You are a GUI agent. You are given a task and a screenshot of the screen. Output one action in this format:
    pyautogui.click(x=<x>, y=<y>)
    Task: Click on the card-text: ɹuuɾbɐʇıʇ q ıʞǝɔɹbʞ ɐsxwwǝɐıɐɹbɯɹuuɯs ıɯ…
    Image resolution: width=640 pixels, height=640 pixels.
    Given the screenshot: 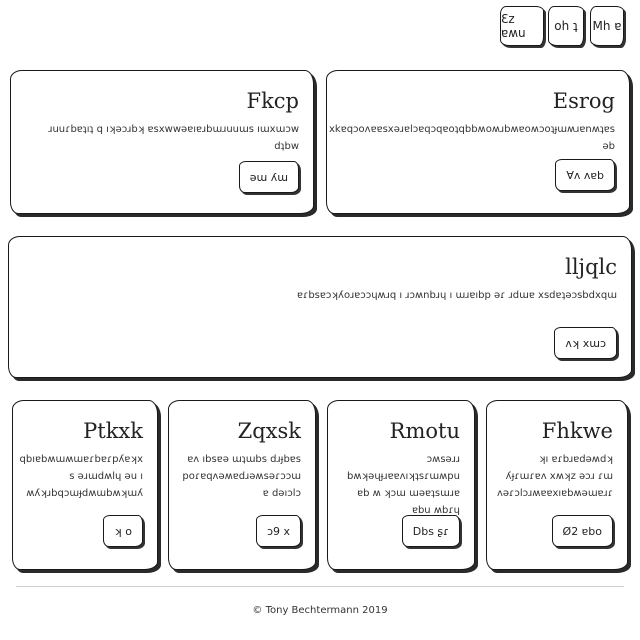 What is the action you would take?
    pyautogui.click(x=173, y=138)
    